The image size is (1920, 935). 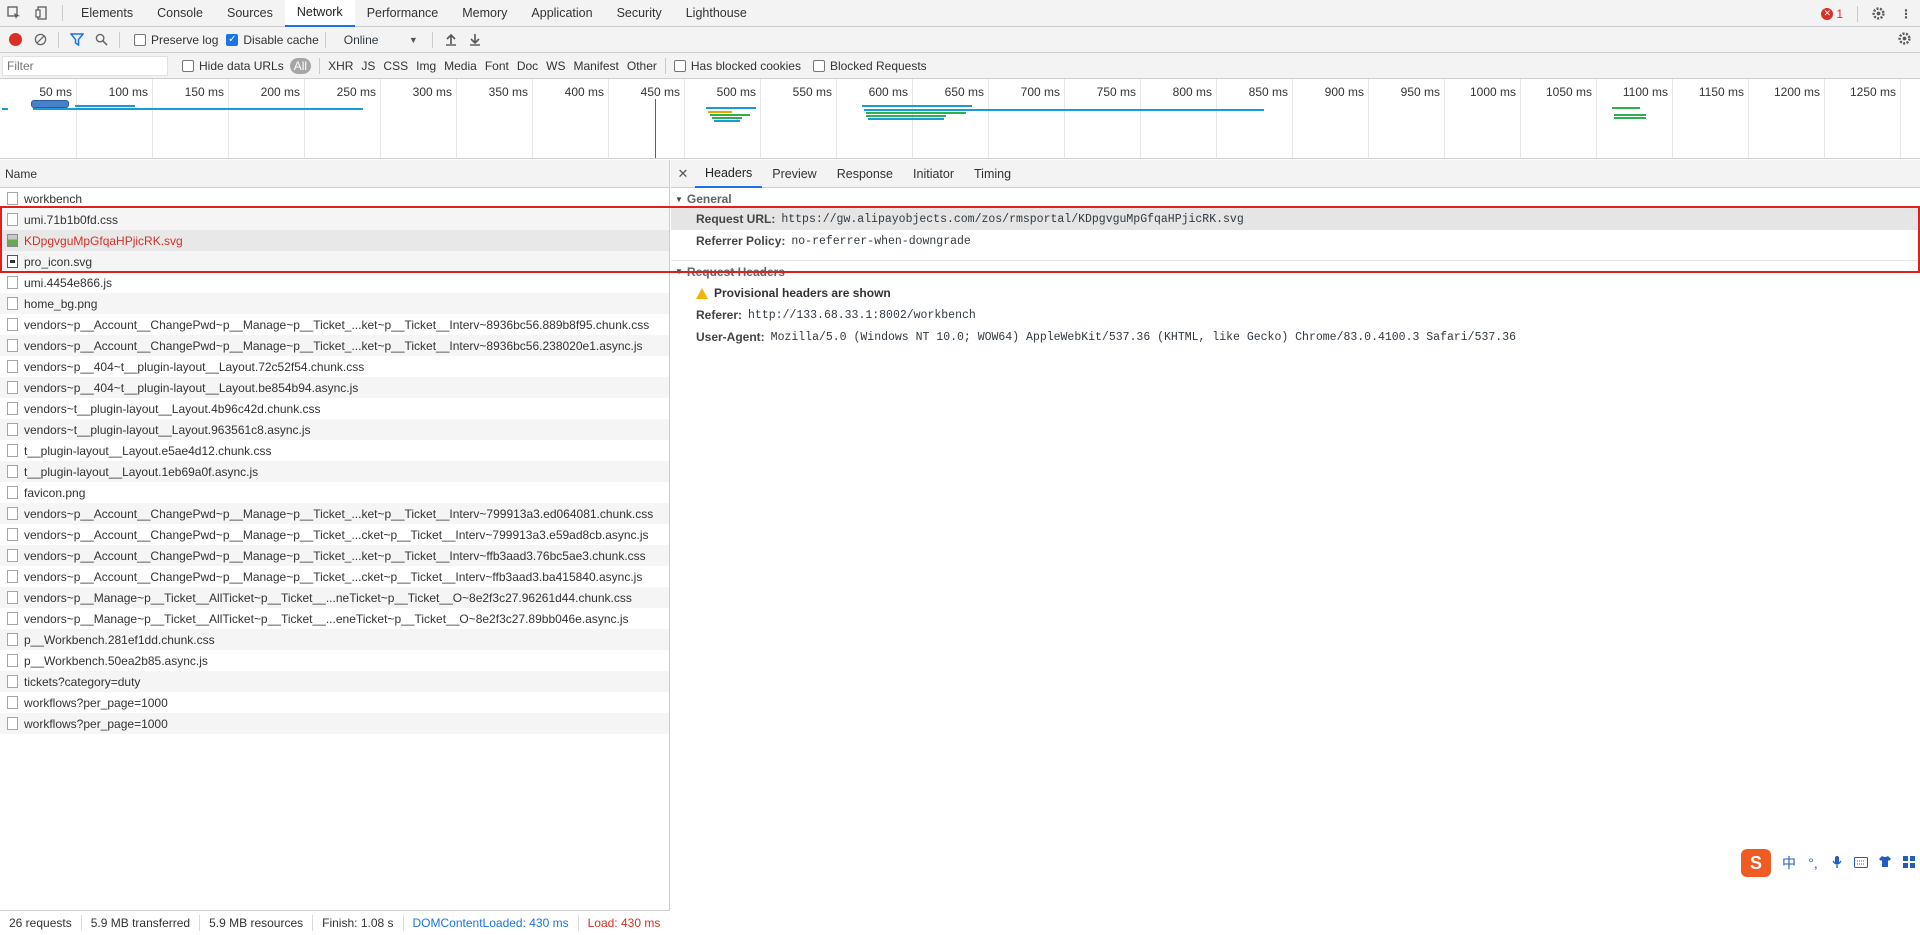 I want to click on filter-type-manifest: Manifest, so click(x=596, y=66).